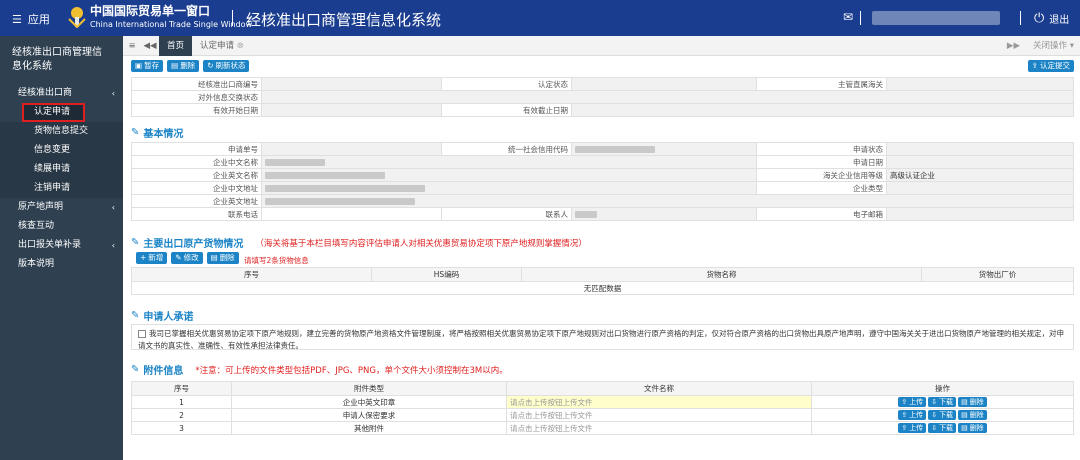  Describe the element at coordinates (240, 46) in the screenshot. I see `close-icon: ⊗` at that location.